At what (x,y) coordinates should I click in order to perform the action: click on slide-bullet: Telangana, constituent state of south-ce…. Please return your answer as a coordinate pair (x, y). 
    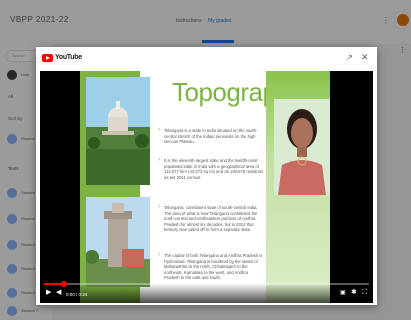
    Looking at the image, I should click on (211, 219).